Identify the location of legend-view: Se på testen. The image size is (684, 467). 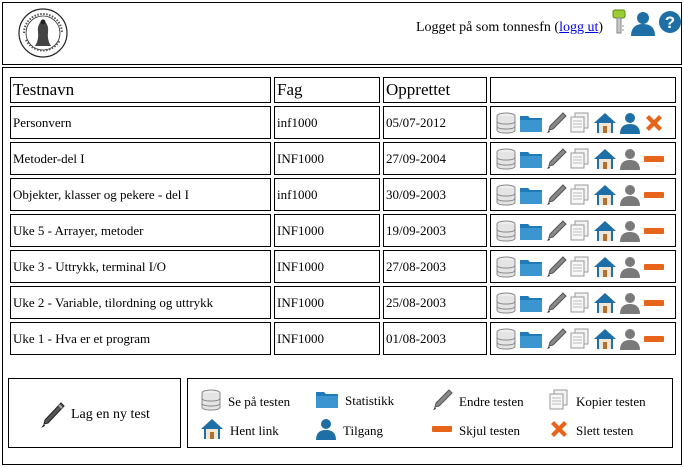
(245, 402).